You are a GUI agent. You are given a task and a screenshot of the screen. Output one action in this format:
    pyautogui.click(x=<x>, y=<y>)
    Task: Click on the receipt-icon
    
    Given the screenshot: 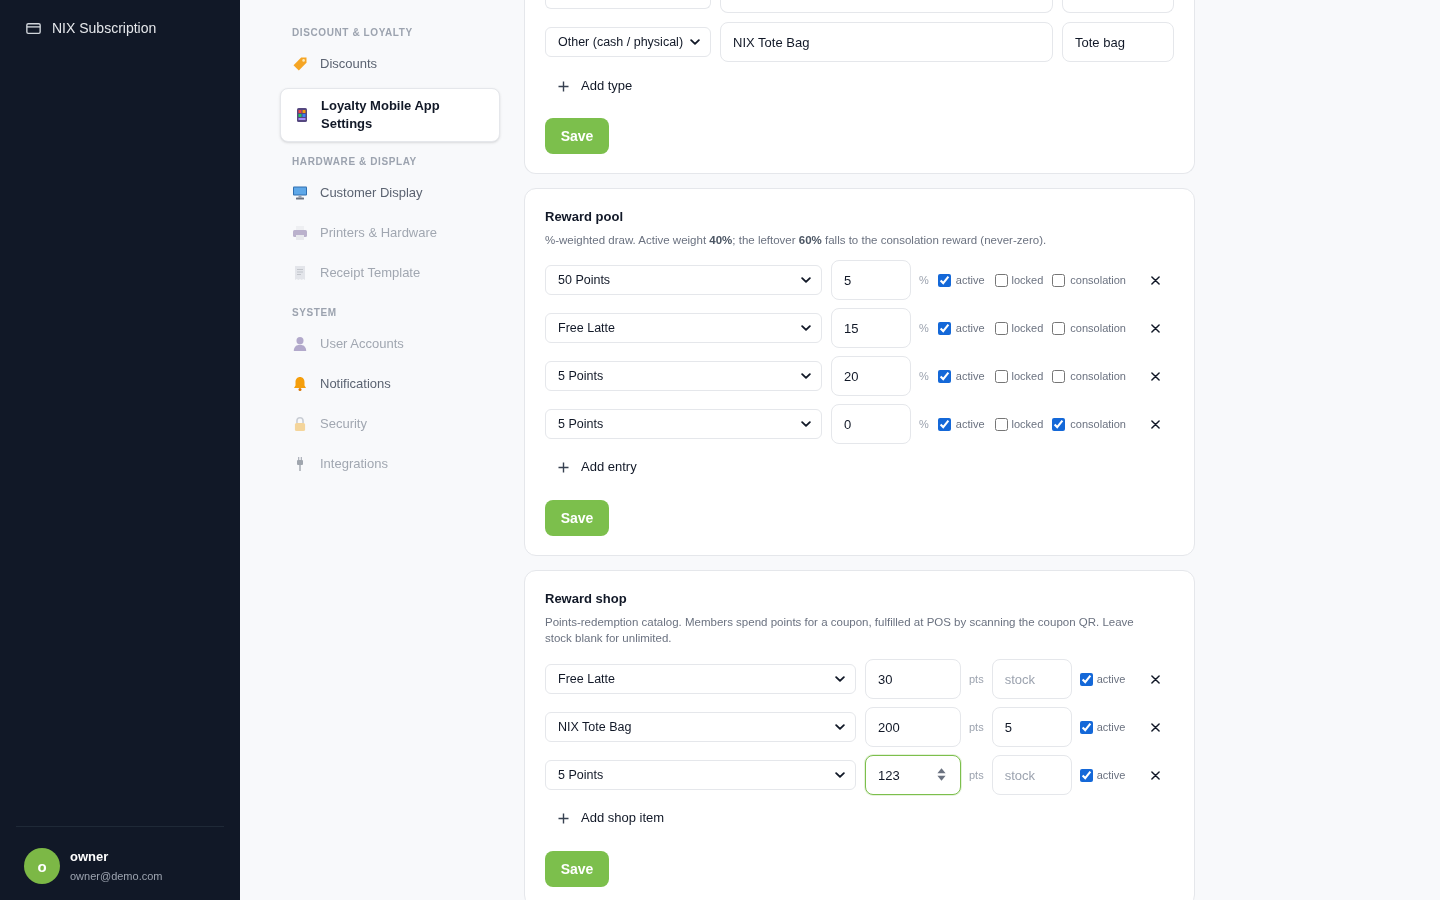 What is the action you would take?
    pyautogui.click(x=300, y=273)
    